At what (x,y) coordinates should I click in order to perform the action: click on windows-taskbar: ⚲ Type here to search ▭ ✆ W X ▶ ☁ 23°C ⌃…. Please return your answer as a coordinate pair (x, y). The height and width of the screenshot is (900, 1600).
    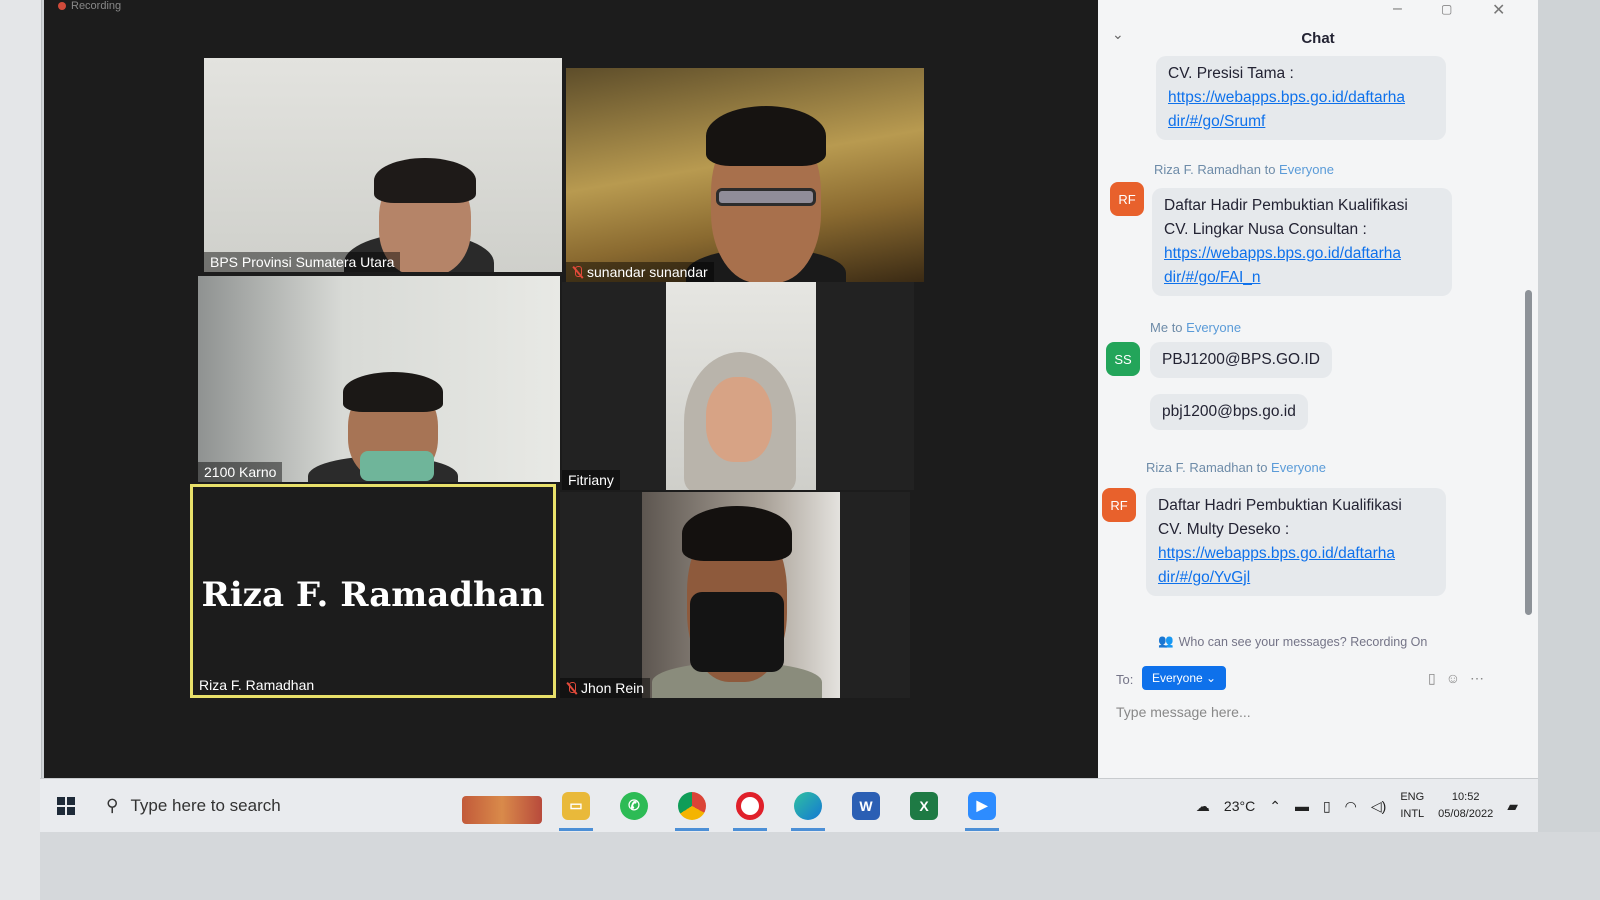
    Looking at the image, I should click on (789, 805).